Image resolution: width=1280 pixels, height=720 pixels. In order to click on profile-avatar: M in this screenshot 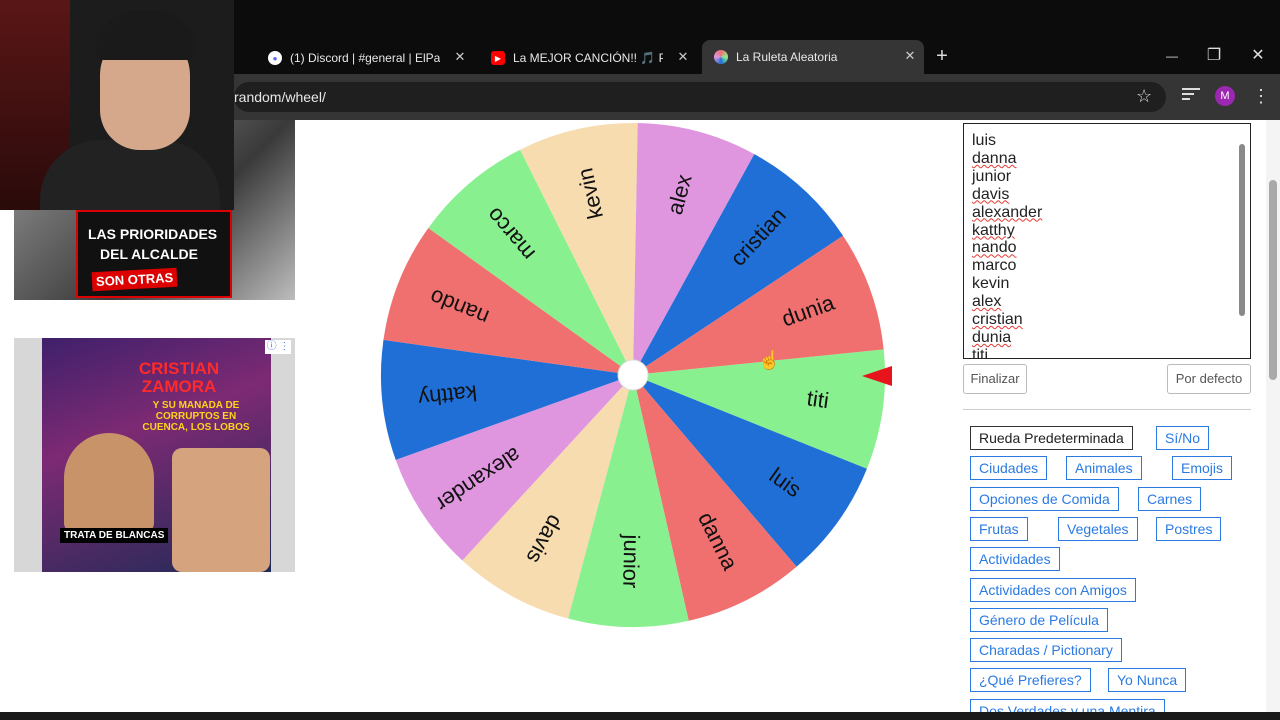, I will do `click(1225, 96)`.